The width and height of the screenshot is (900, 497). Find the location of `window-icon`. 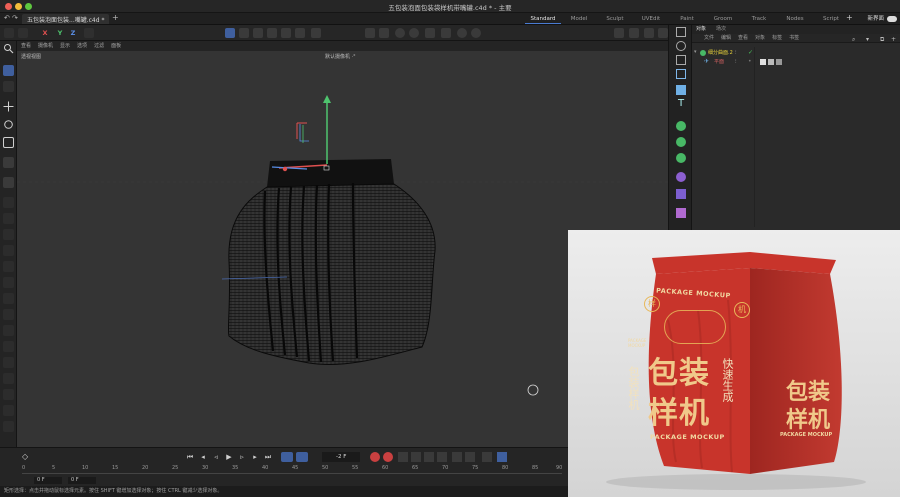

window-icon is located at coordinates (681, 32).